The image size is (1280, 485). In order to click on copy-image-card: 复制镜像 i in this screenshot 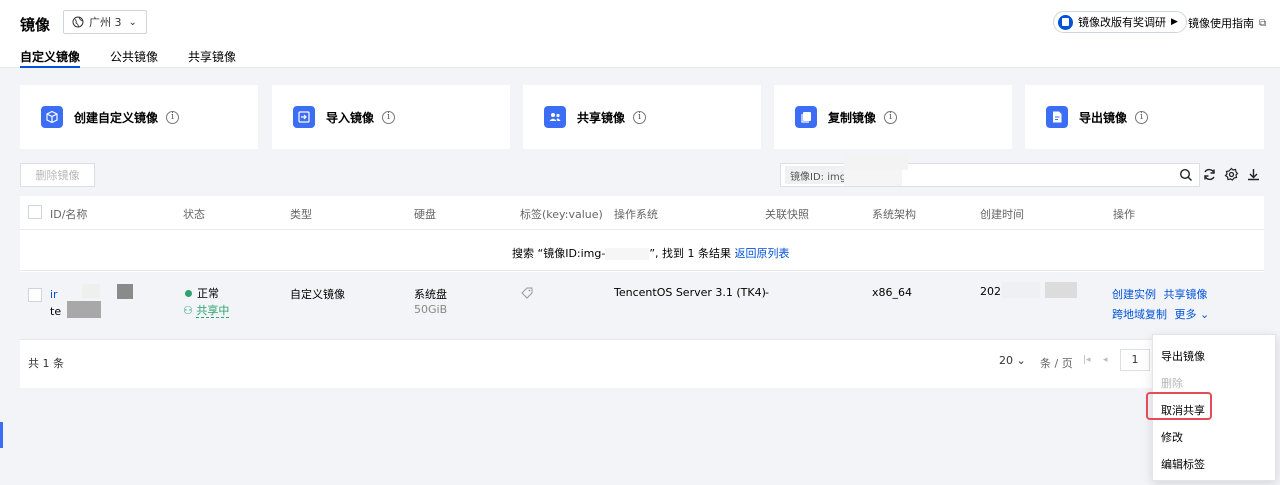, I will do `click(893, 117)`.